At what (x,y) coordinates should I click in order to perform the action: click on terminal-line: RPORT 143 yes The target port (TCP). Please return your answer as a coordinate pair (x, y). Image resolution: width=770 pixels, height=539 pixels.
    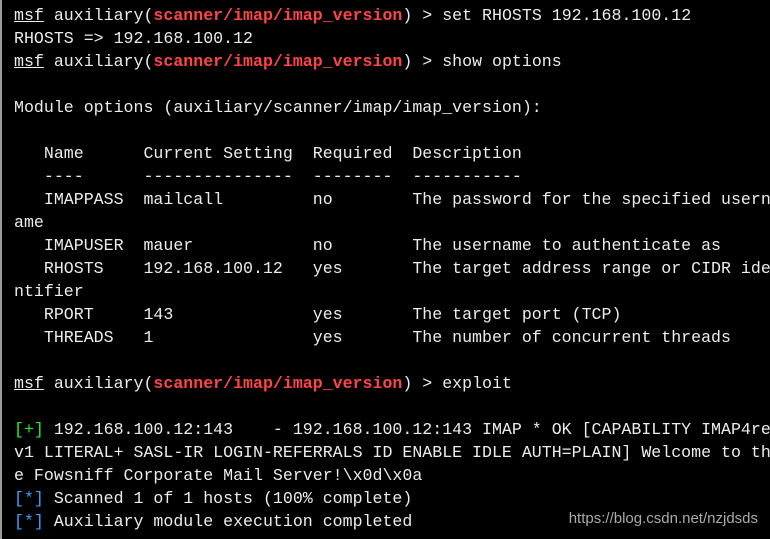
    Looking at the image, I should click on (318, 314).